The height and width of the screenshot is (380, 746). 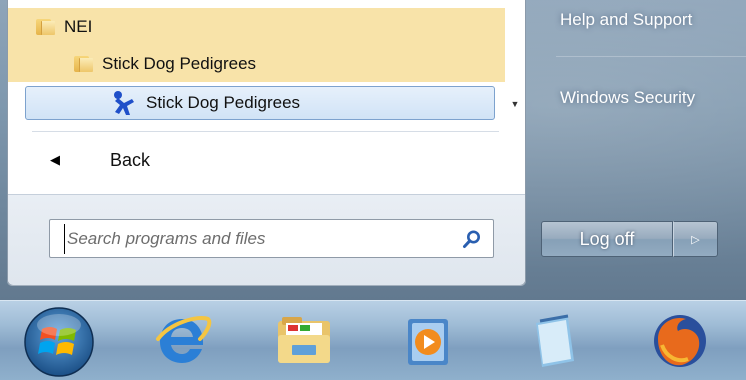 I want to click on chevron-down-icon: ▼, so click(x=515, y=104).